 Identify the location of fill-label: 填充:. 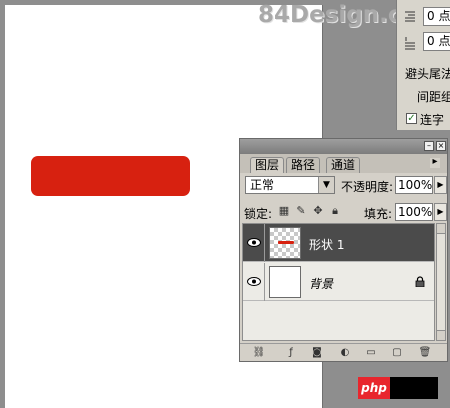
(378, 214).